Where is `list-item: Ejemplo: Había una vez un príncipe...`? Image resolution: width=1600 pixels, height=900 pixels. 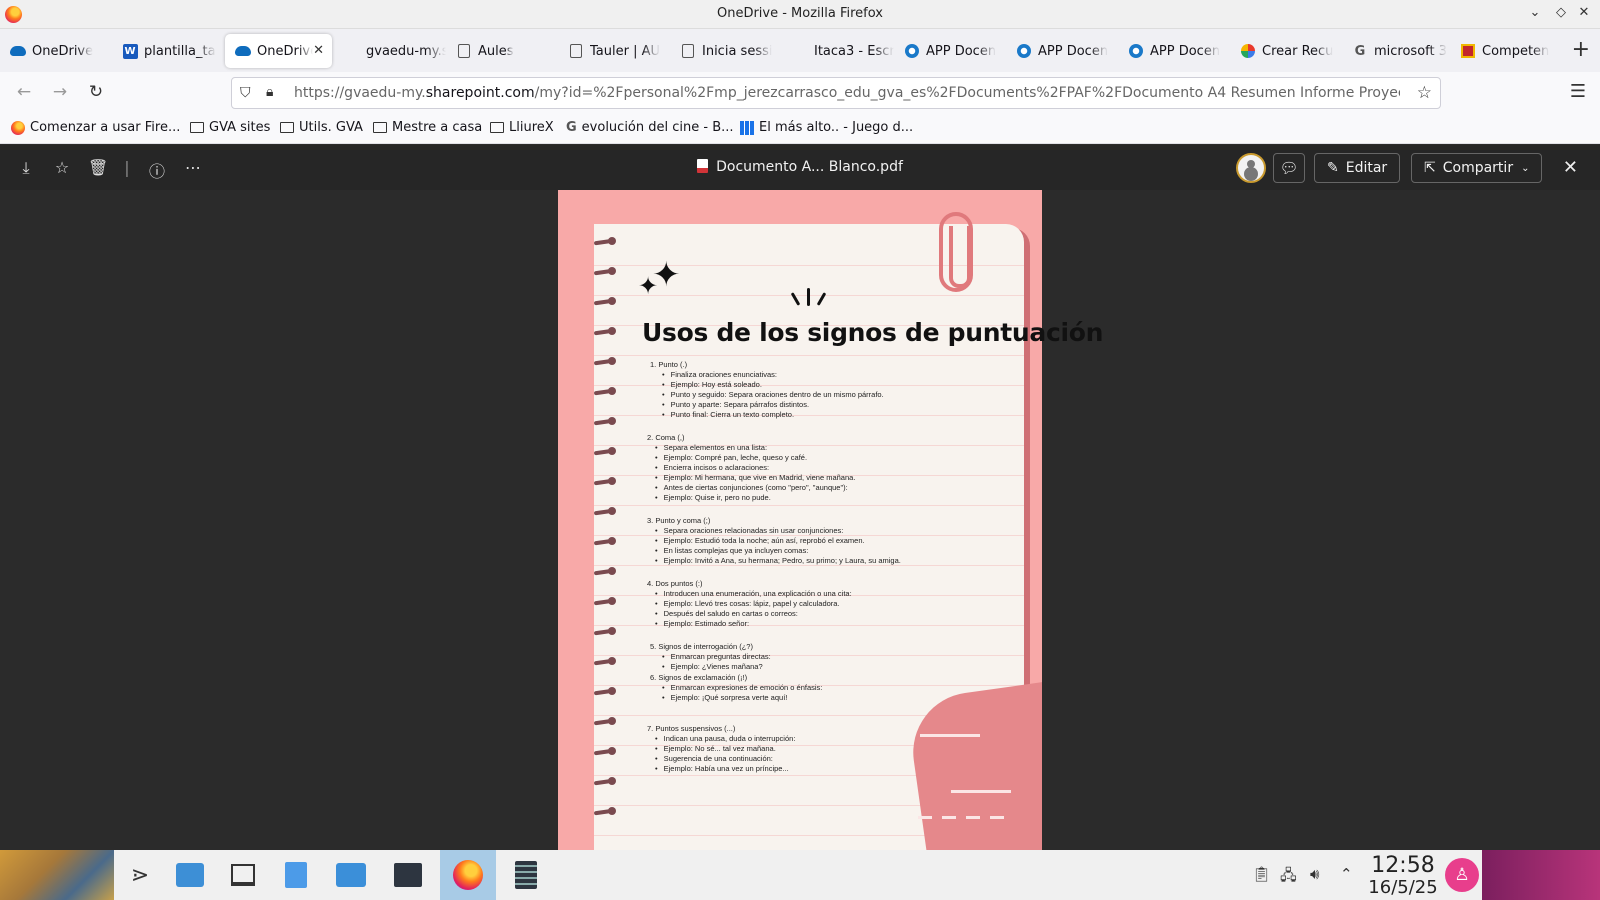 list-item: Ejemplo: Había una vez un príncipe... is located at coordinates (841, 769).